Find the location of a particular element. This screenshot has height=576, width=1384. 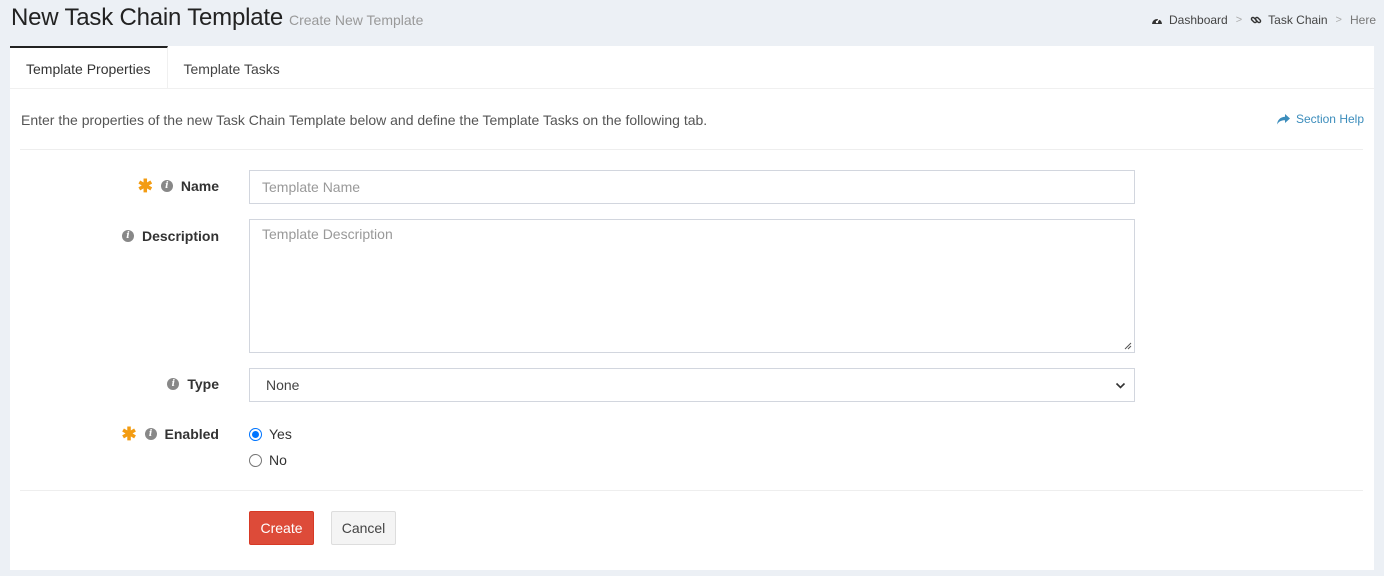

enabled-label-group: ✱ i Enabled is located at coordinates (170, 434).